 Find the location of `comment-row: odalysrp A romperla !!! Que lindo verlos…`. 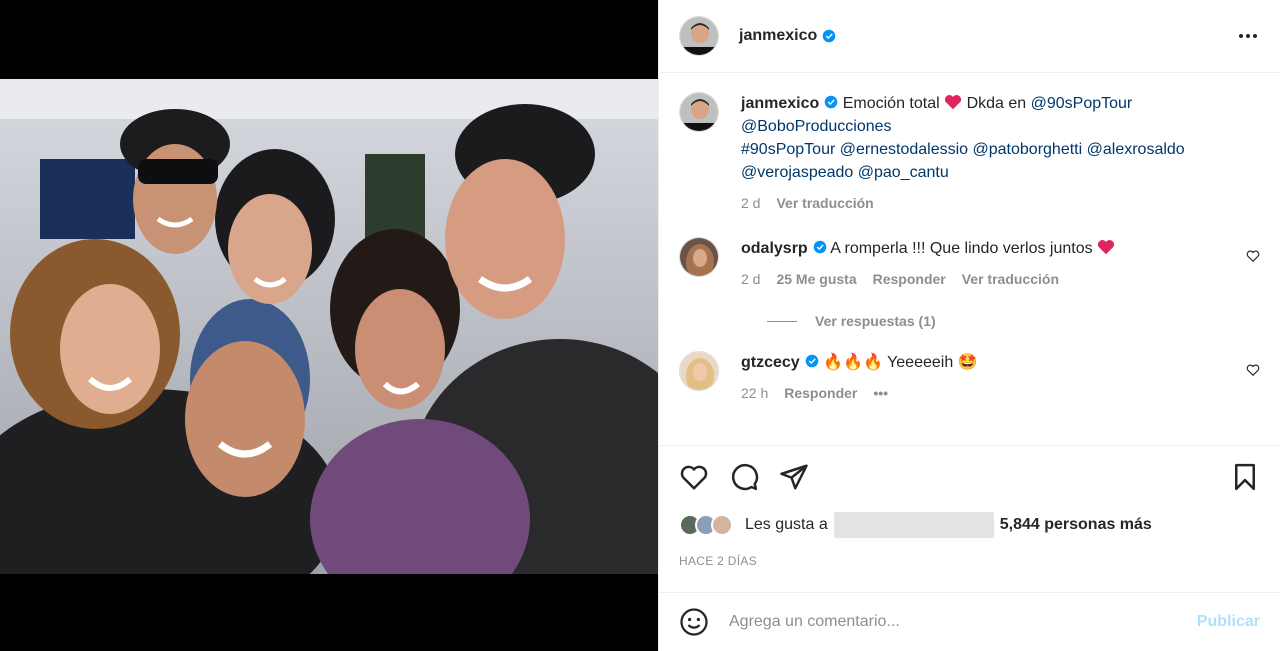

comment-row: odalysrp A romperla !!! Que lindo verlos… is located at coordinates (969, 264).